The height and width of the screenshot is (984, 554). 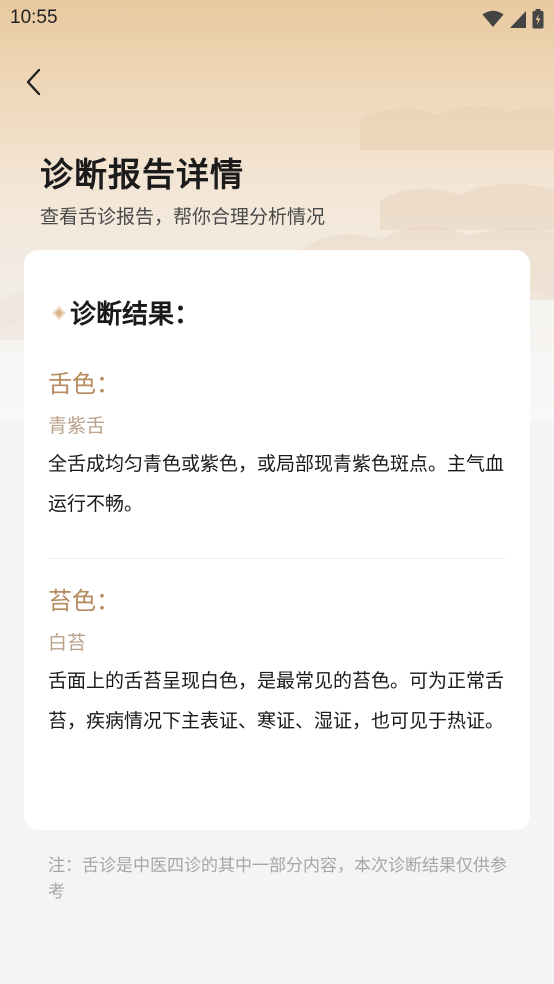 What do you see at coordinates (84, 601) in the screenshot?
I see `section-heading: 苔色：` at bounding box center [84, 601].